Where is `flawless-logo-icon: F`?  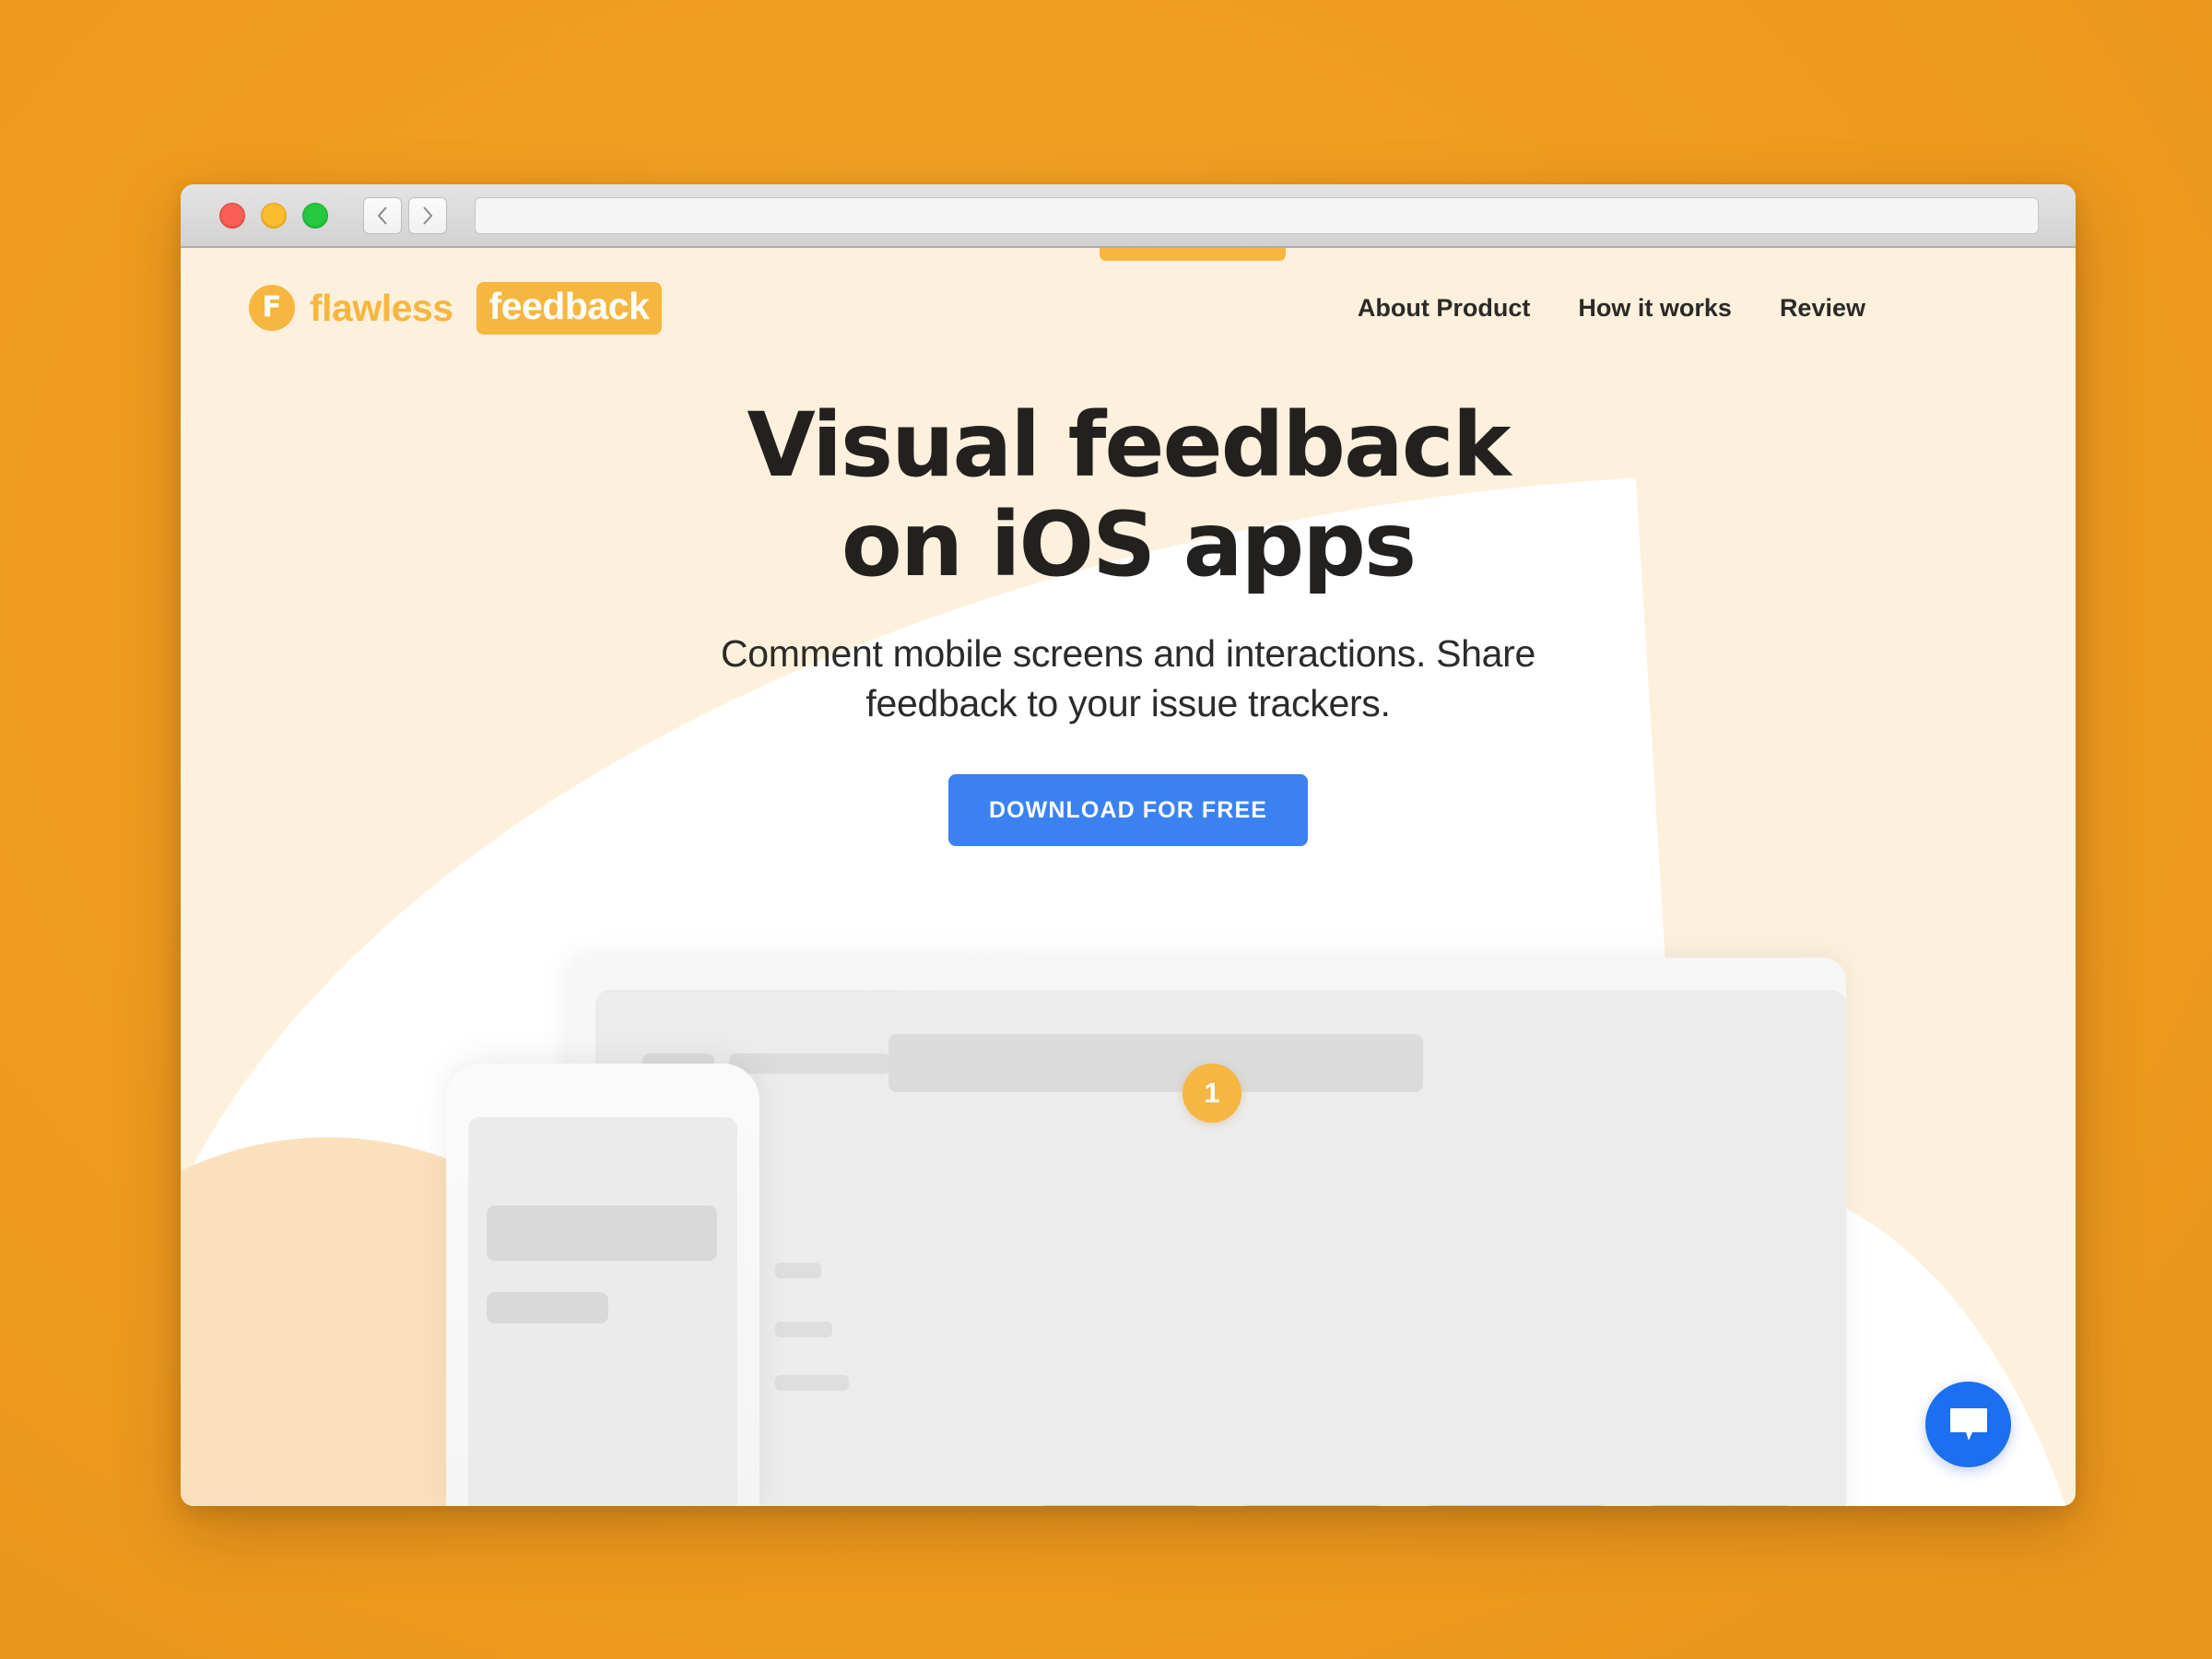 flawless-logo-icon: F is located at coordinates (272, 308).